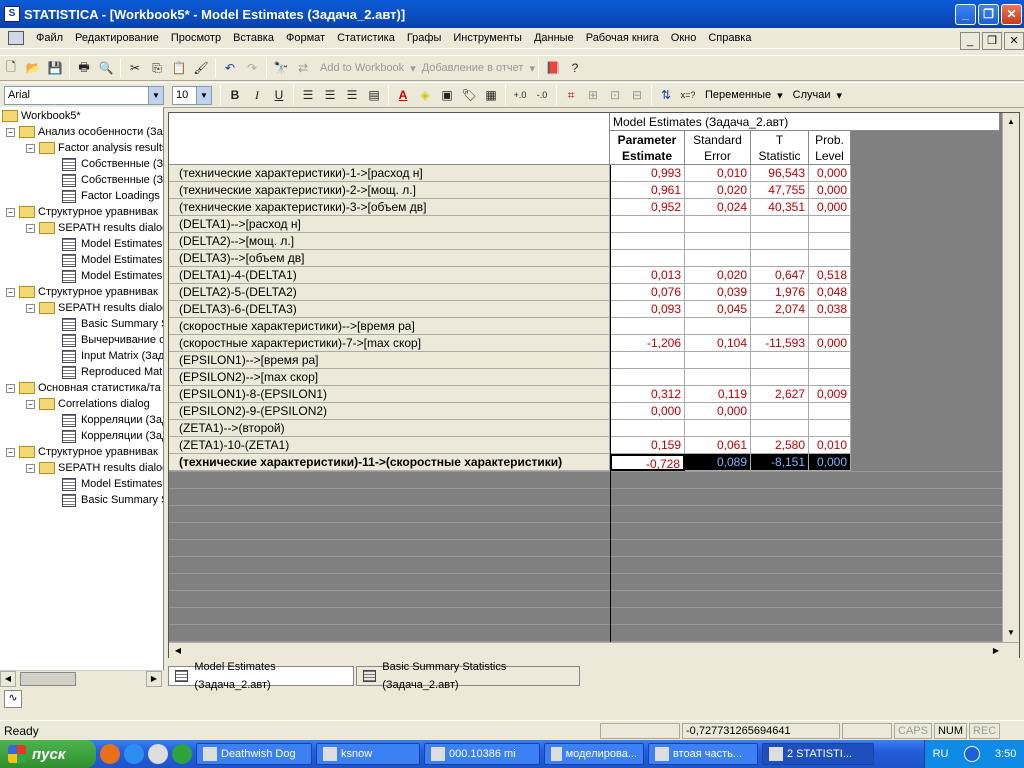 Image resolution: width=1024 pixels, height=768 pixels. I want to click on tree-item: − Основная статистика/та, so click(83, 388).